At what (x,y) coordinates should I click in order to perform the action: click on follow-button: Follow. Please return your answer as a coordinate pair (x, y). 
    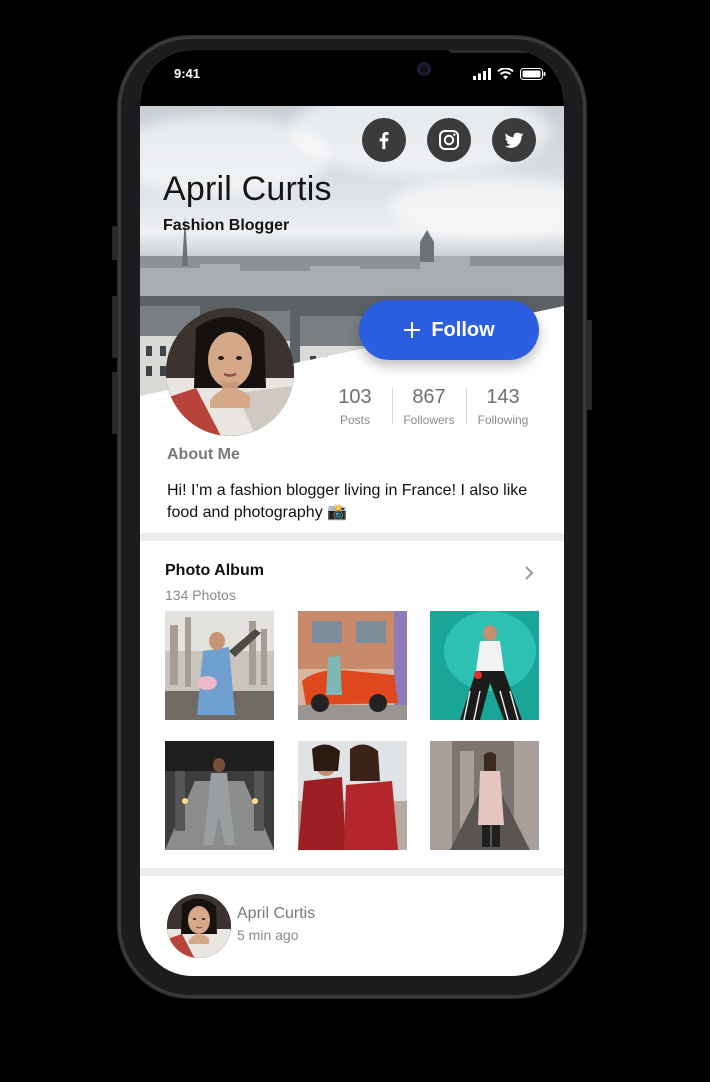
    Looking at the image, I should click on (449, 330).